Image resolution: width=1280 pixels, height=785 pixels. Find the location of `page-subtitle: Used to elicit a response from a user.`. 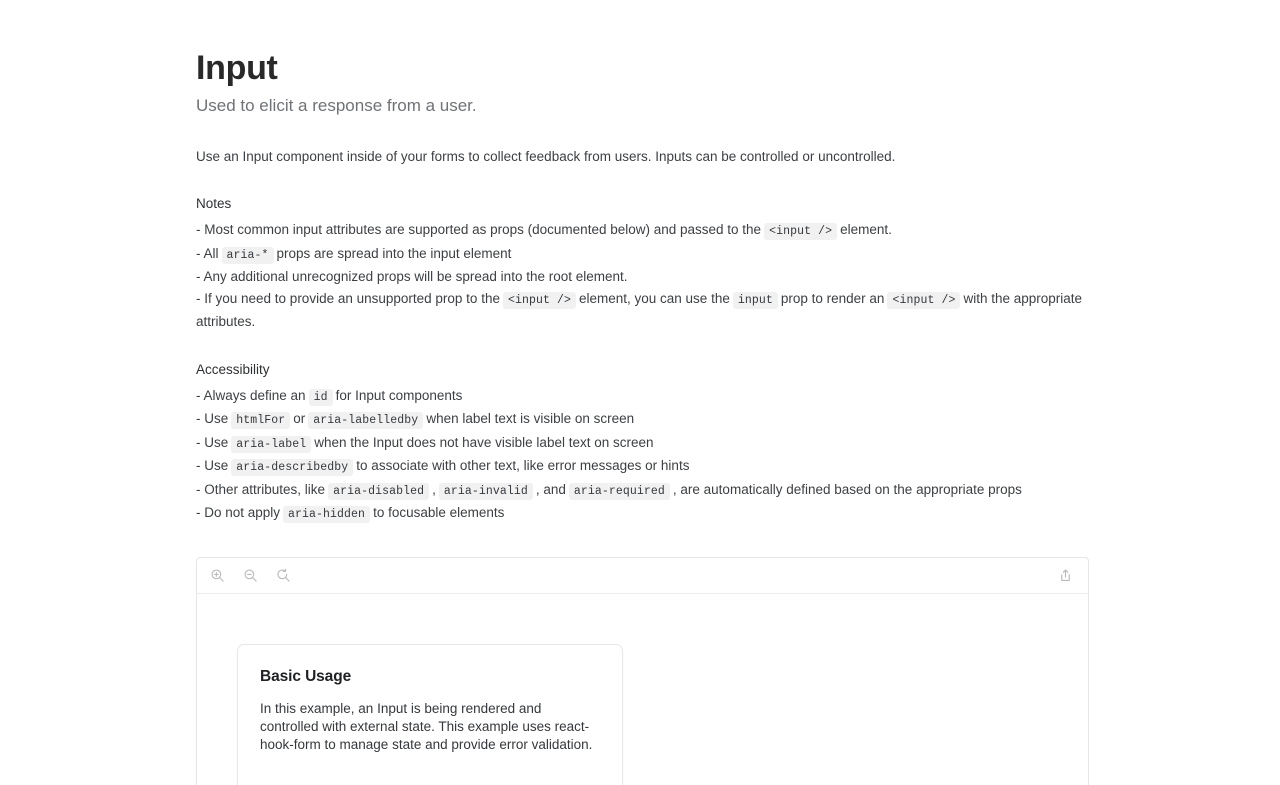

page-subtitle: Used to elicit a response from a user. is located at coordinates (336, 105).